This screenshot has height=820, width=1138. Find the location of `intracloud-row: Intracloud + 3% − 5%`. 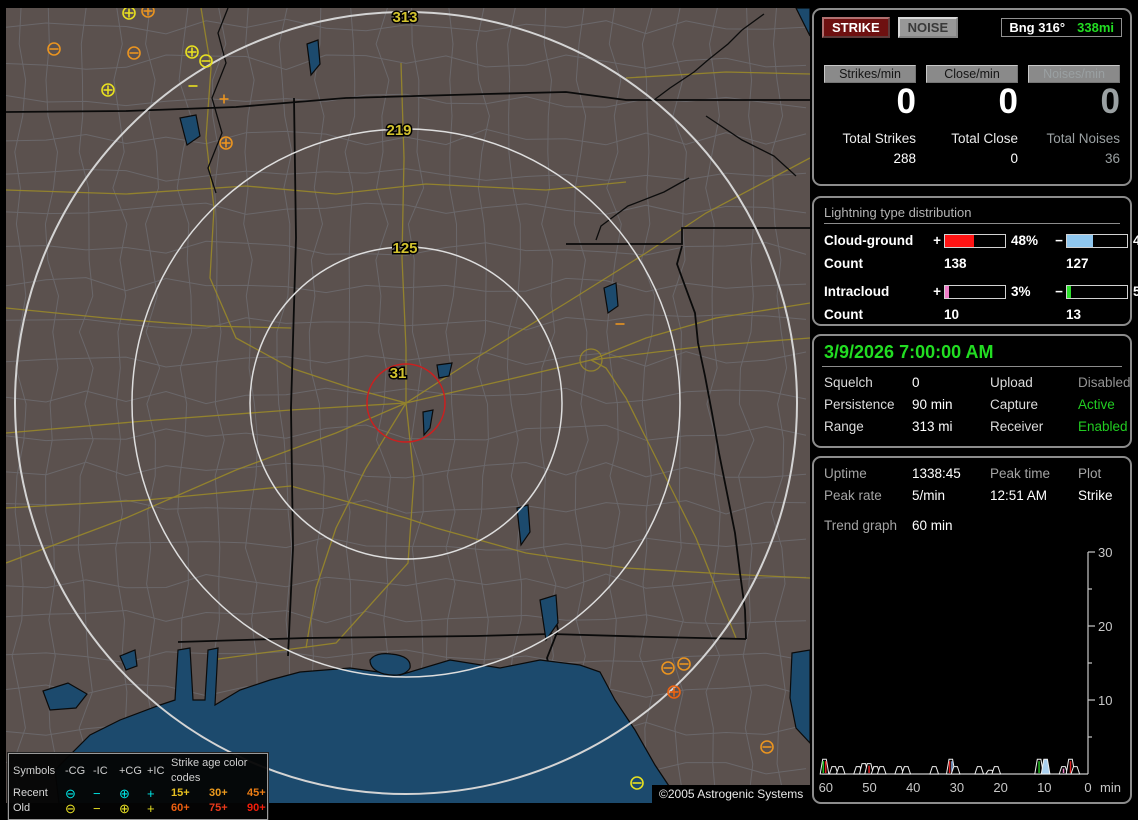

intracloud-row: Intracloud + 3% − 5% is located at coordinates (981, 291).